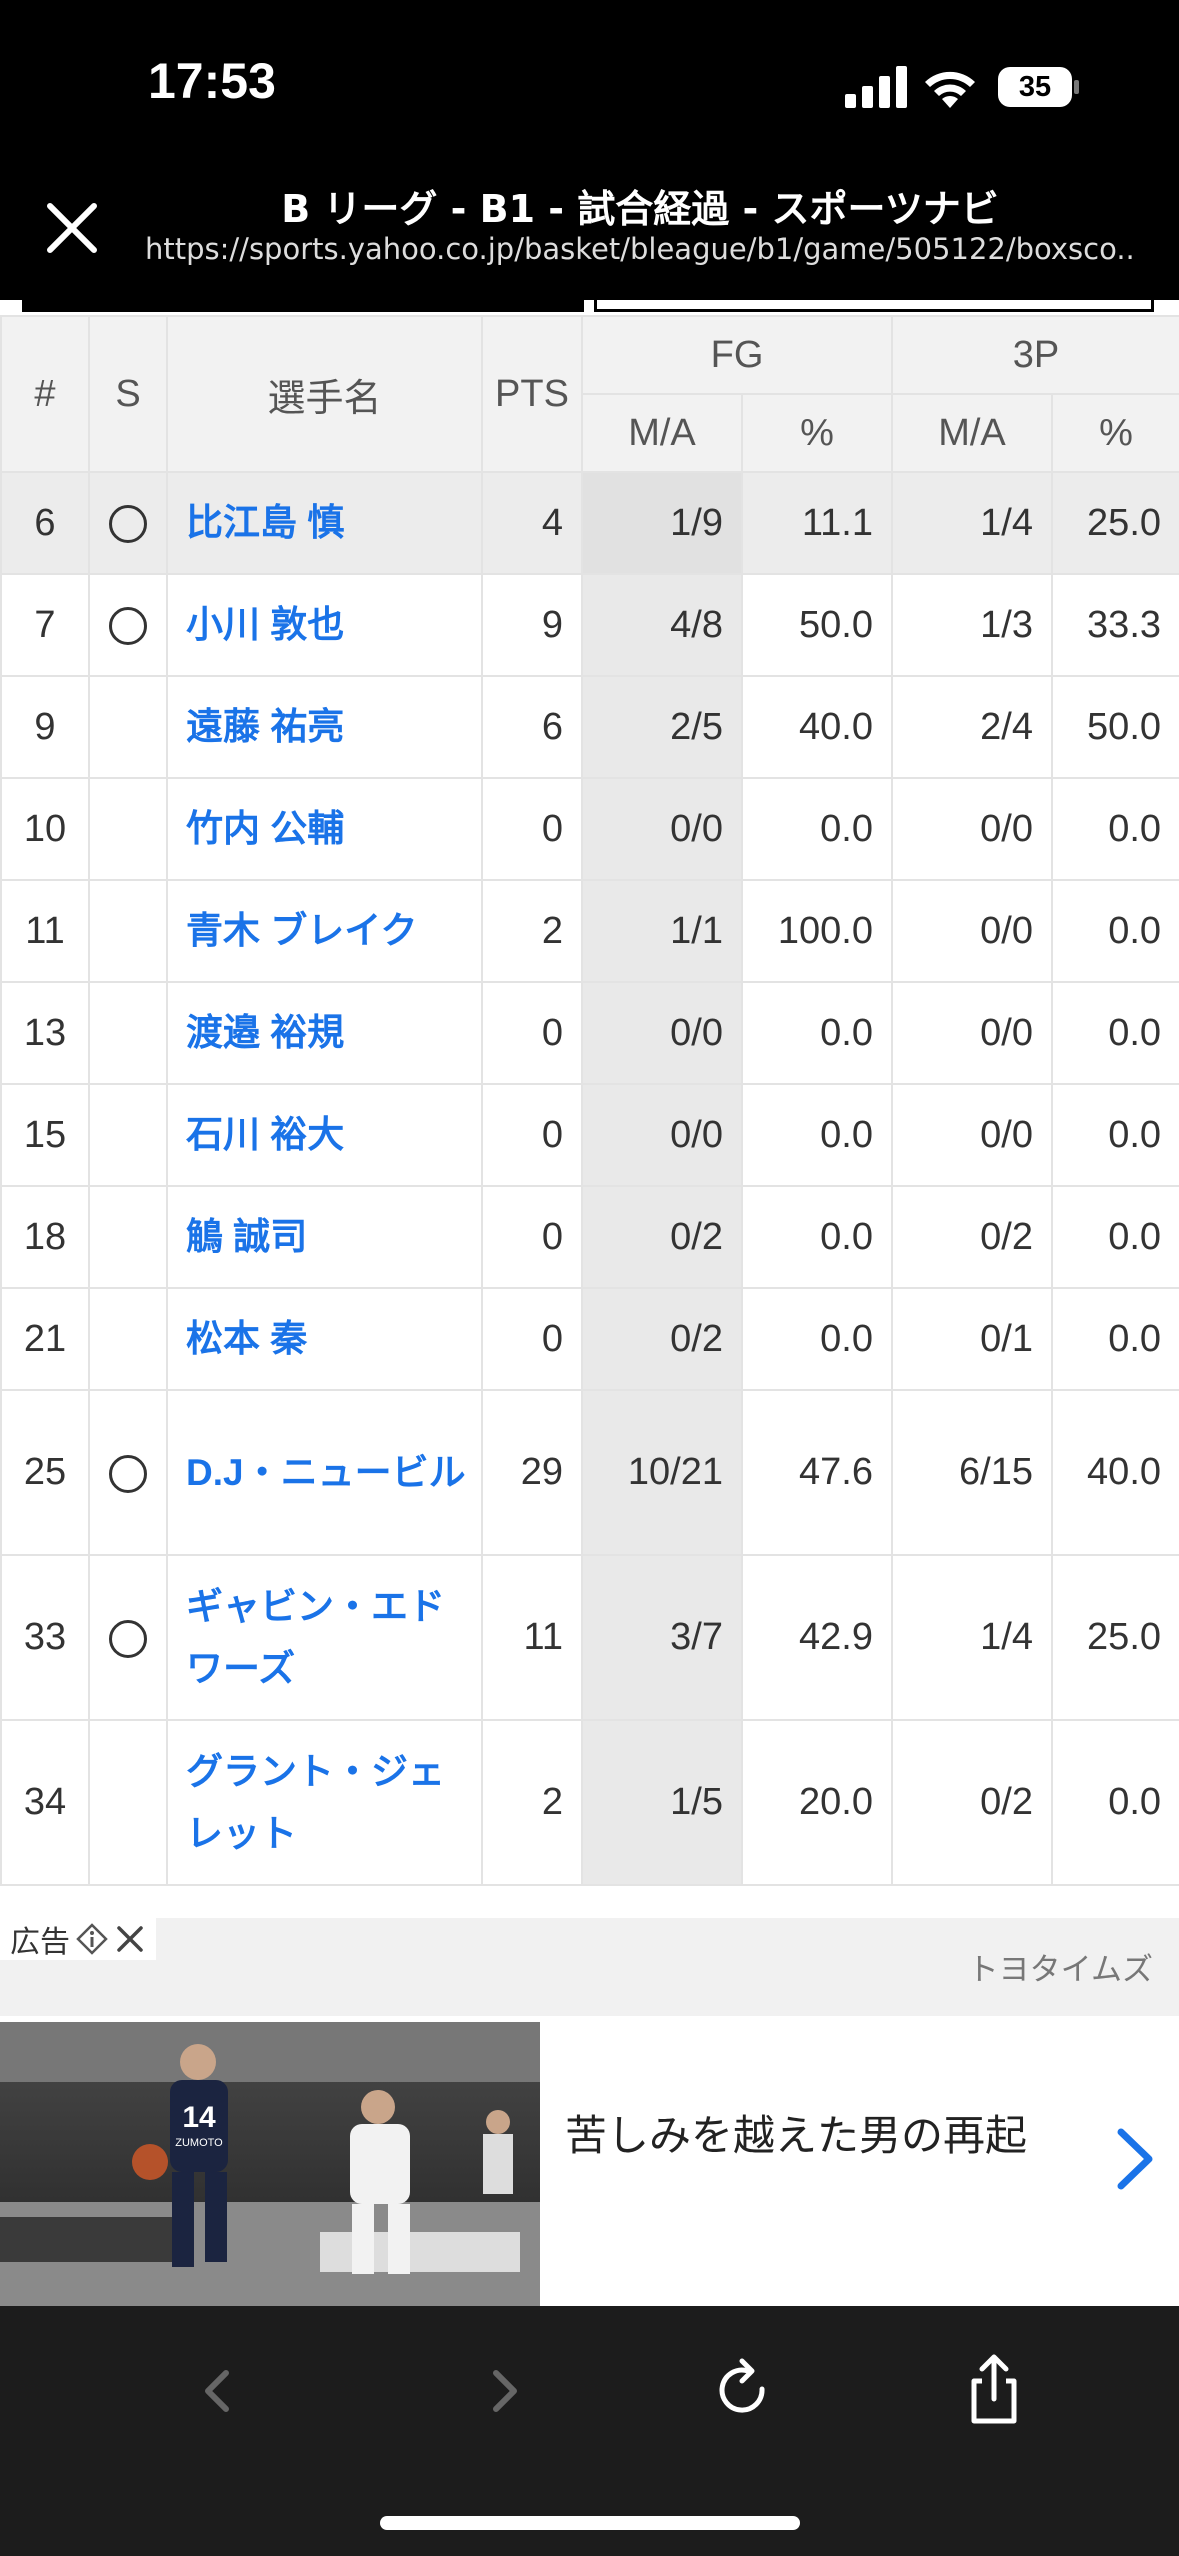 The width and height of the screenshot is (1179, 2556). What do you see at coordinates (662, 1802) in the screenshot?
I see `player-fg-ma: 1/5` at bounding box center [662, 1802].